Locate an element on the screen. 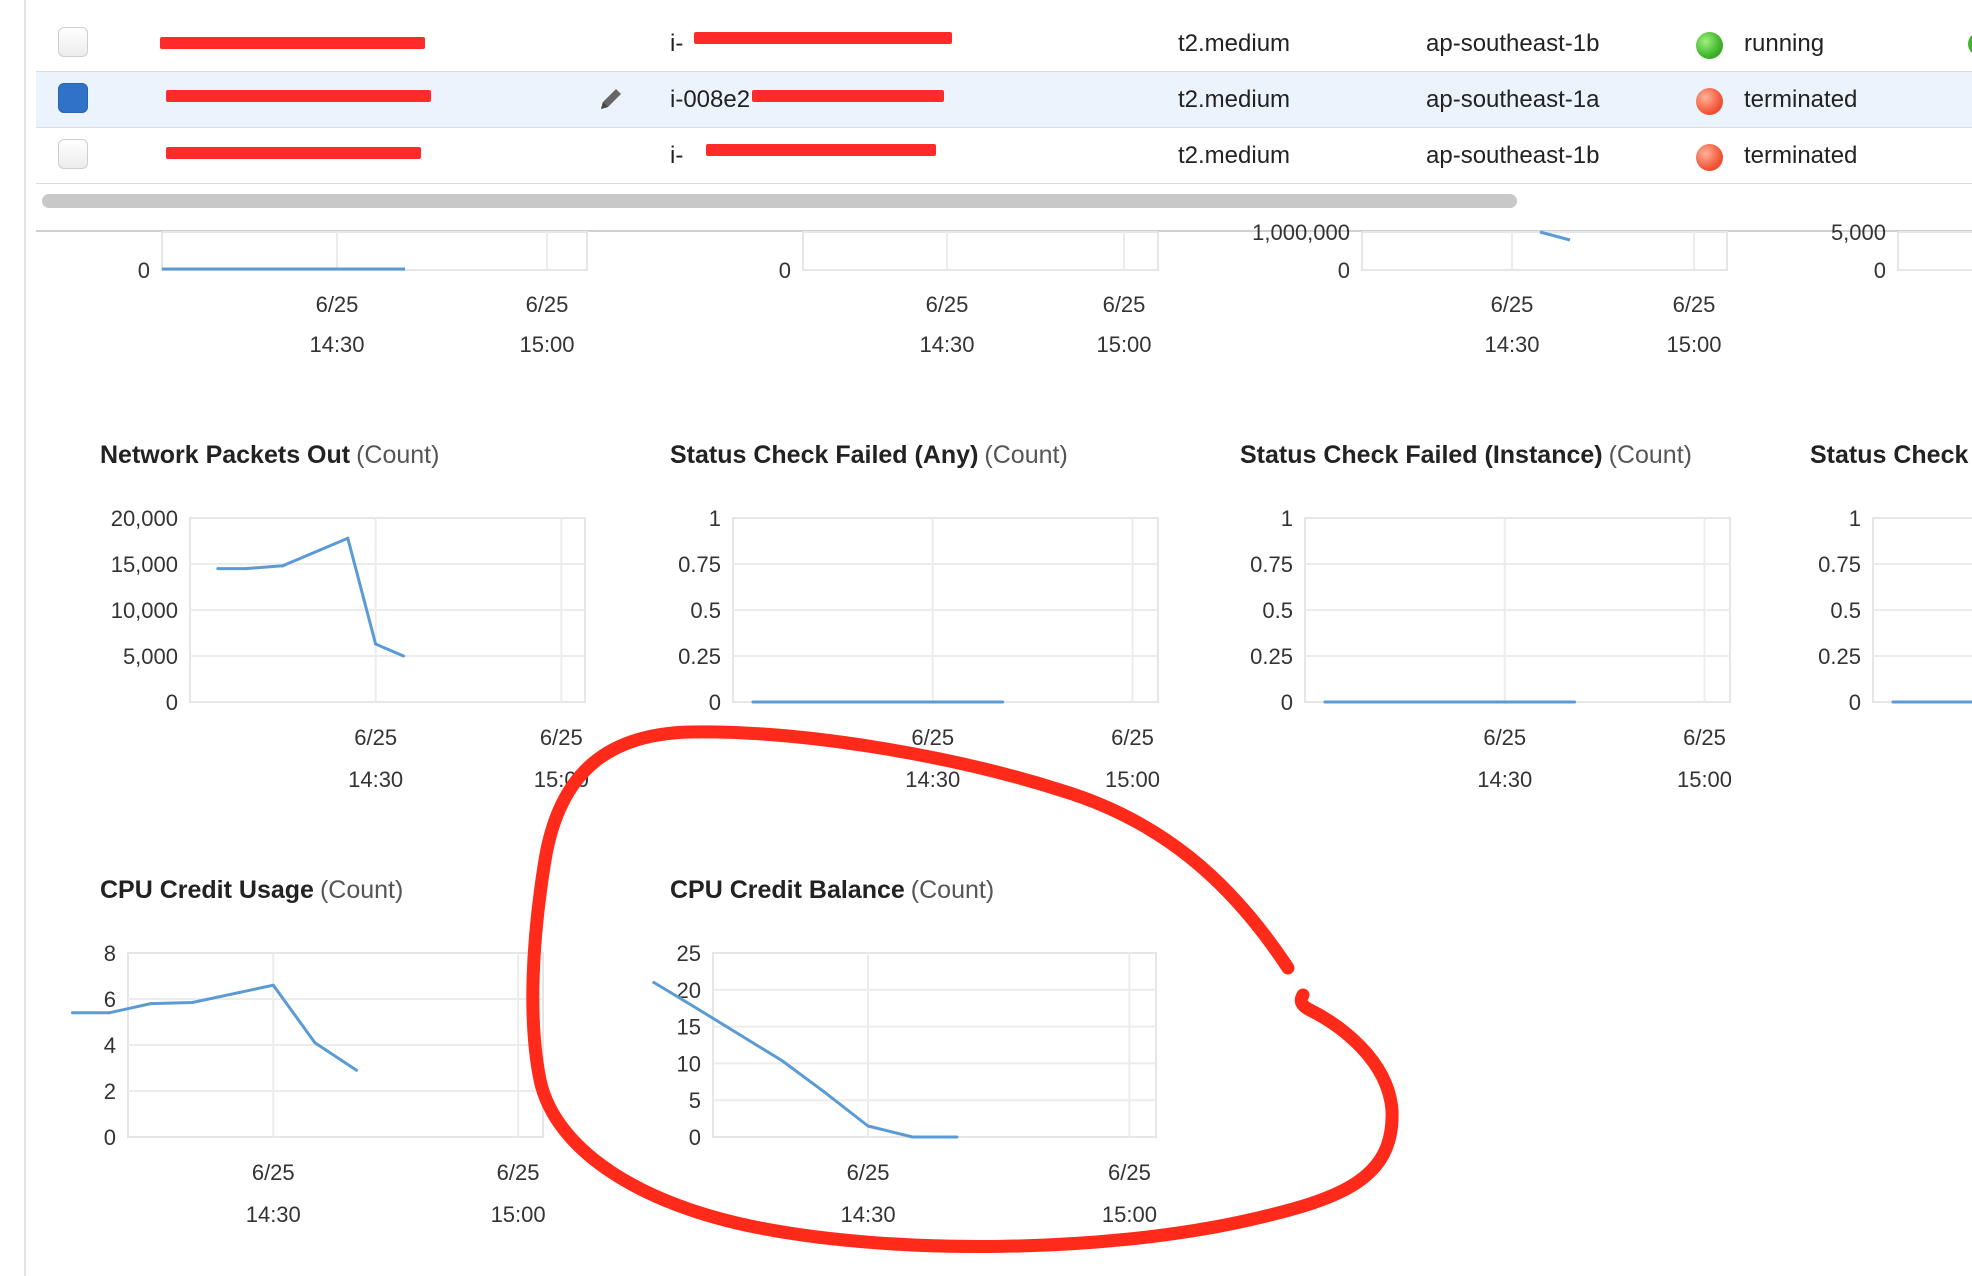  network-packets-out-title: Network Packets Out (Count) is located at coordinates (269, 455).